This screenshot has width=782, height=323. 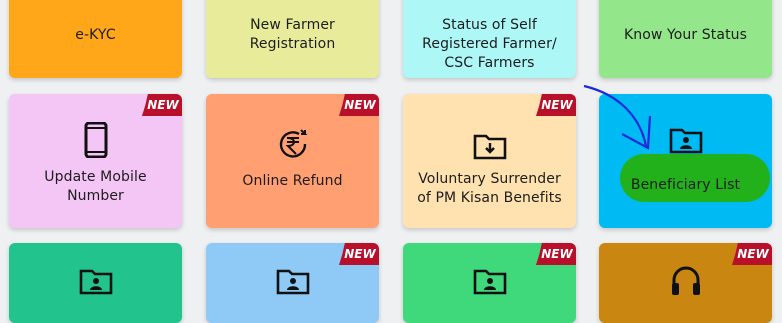 I want to click on mobile-phone-icon, so click(x=95, y=140).